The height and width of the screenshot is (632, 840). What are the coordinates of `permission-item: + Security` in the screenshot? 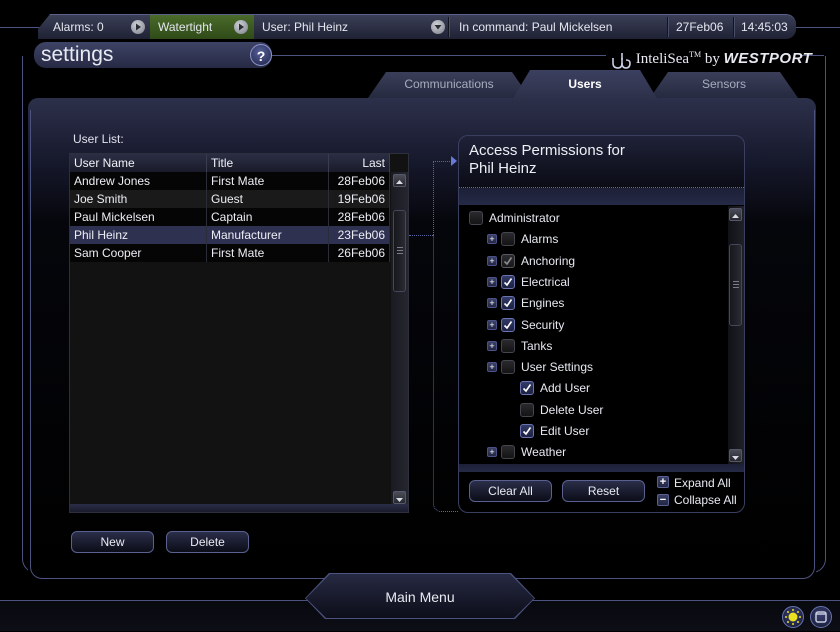 It's located at (593, 325).